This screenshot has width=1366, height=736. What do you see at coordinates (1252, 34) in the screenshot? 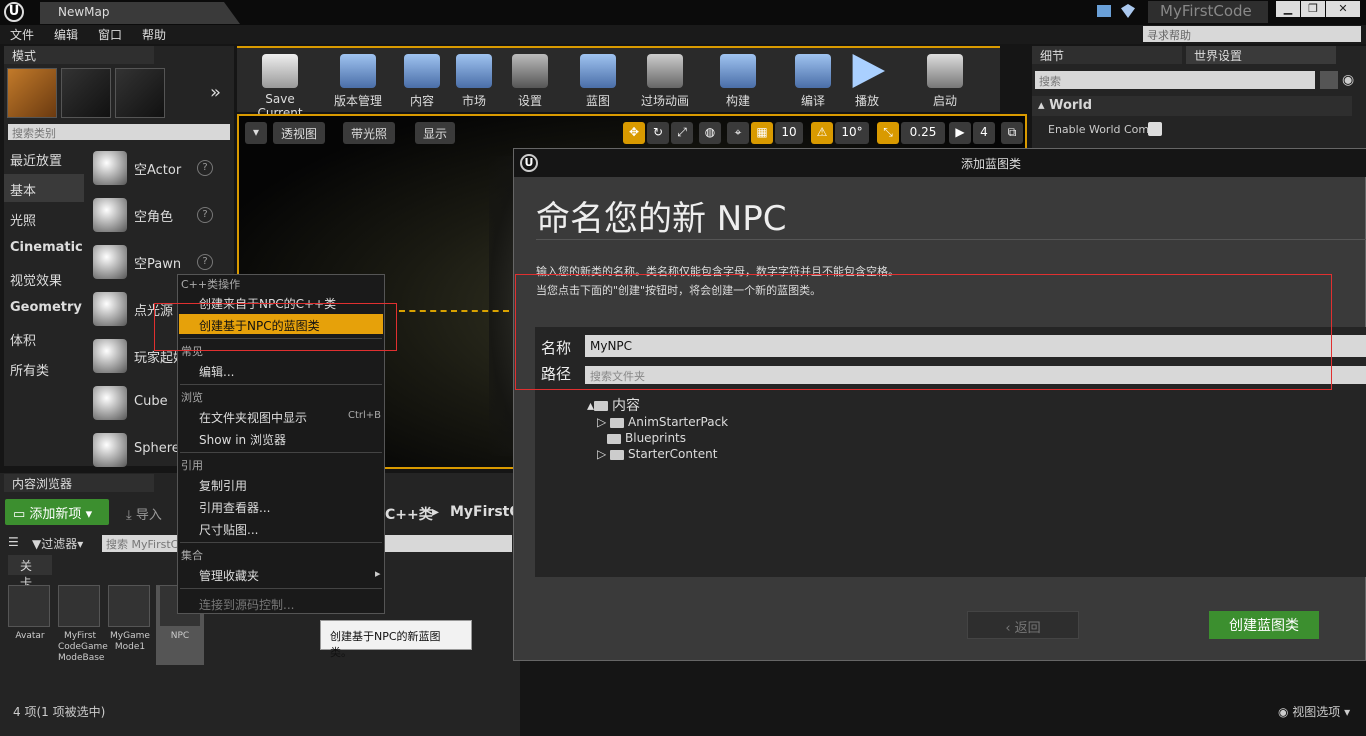
I see `help-search-input: 寻求帮助` at bounding box center [1252, 34].